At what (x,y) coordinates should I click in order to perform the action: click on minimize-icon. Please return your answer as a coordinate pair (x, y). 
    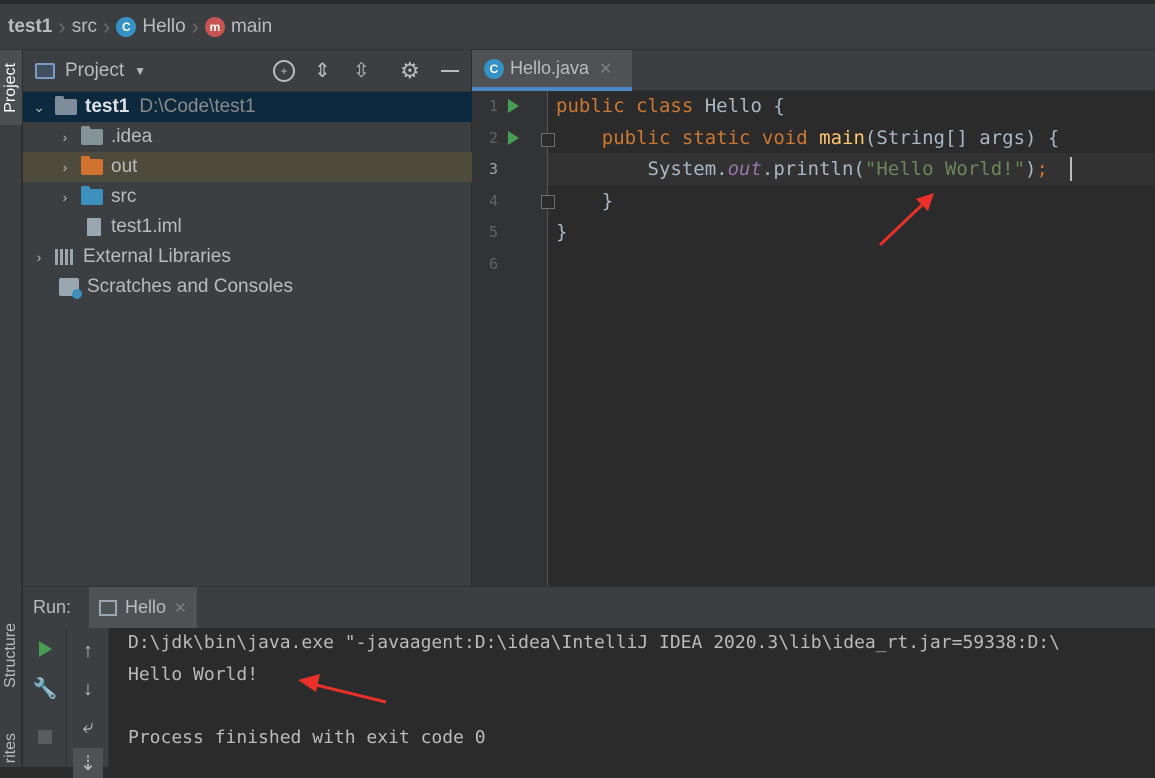
    Looking at the image, I should click on (450, 71).